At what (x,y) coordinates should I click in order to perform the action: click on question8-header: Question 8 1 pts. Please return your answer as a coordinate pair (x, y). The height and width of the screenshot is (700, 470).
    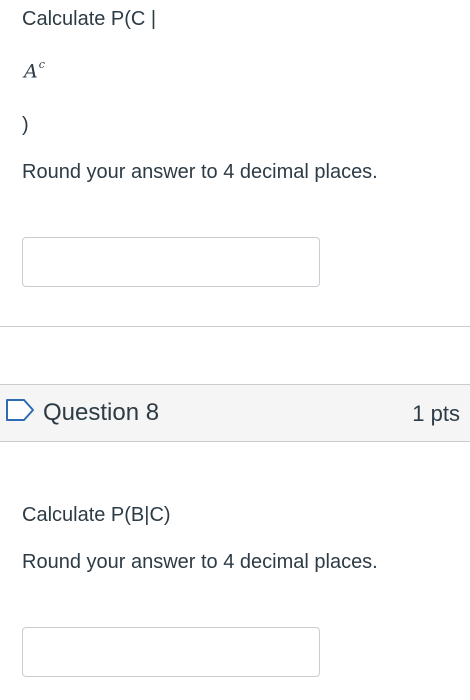
    Looking at the image, I should click on (235, 413).